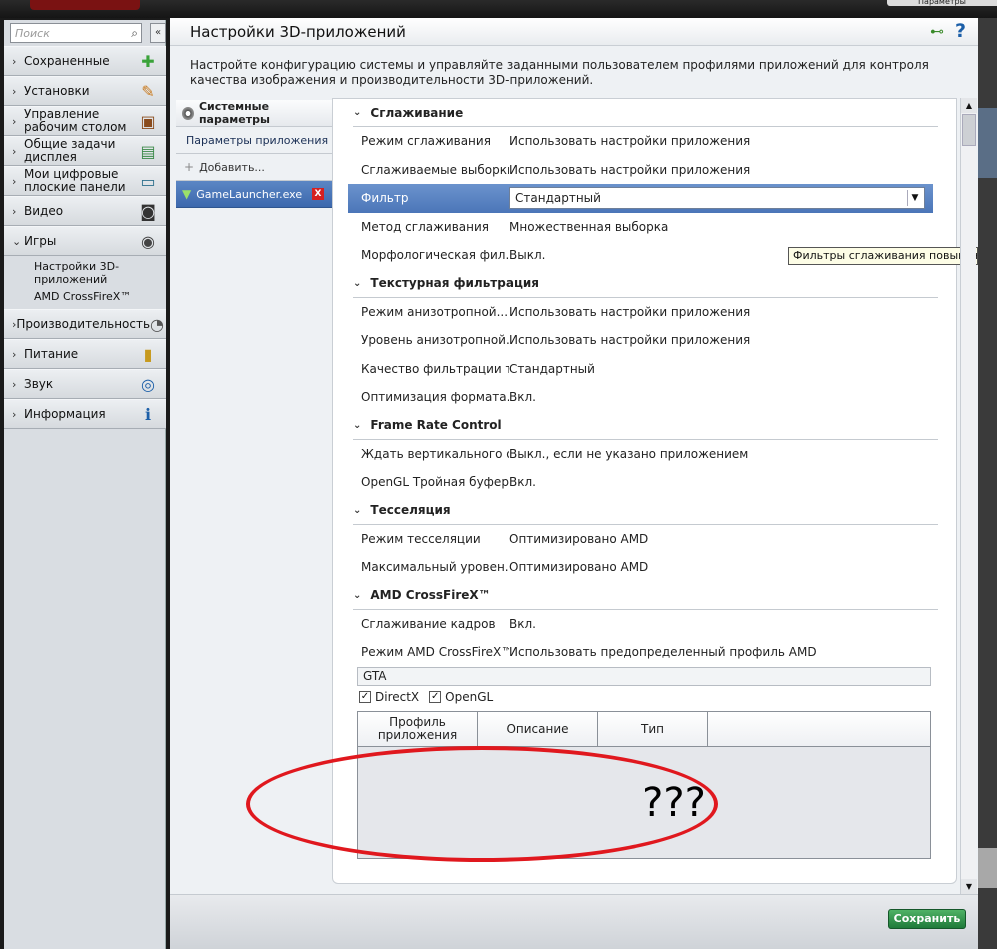 Image resolution: width=997 pixels, height=949 pixels. I want to click on filter-dropdown: Стандартный ▼, so click(717, 198).